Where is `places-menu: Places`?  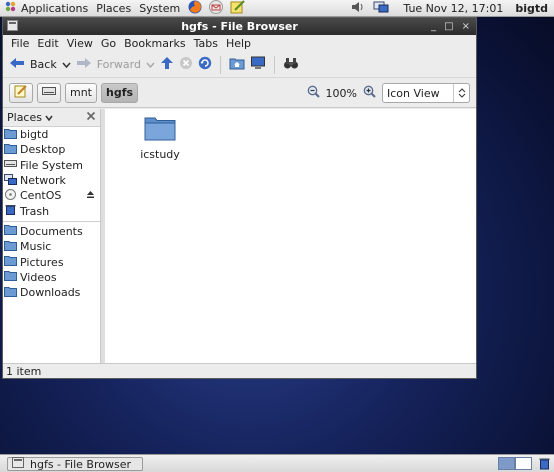
places-menu: Places is located at coordinates (113, 8).